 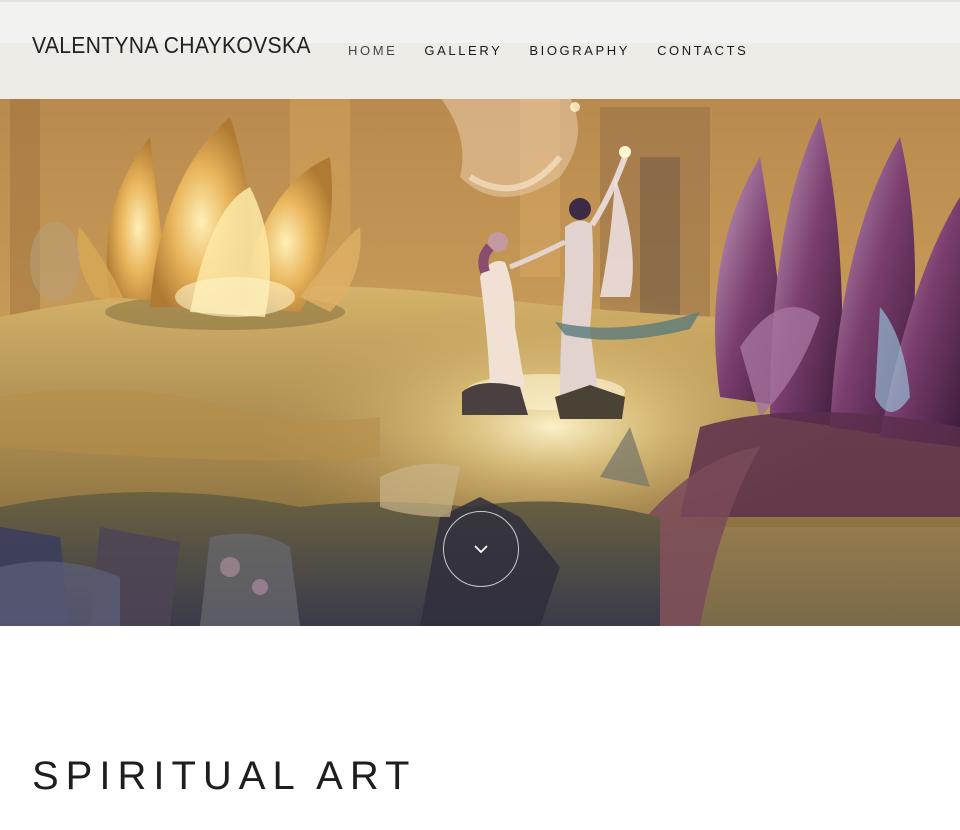 I want to click on site-title-link: VALENTYNA CHAYKOVSKA, so click(x=171, y=45).